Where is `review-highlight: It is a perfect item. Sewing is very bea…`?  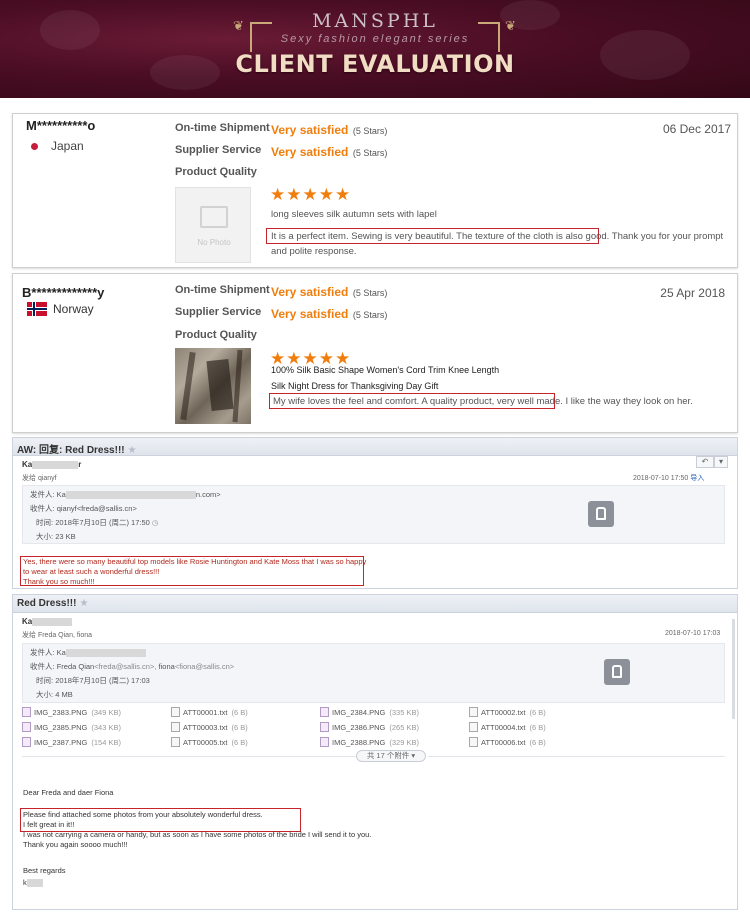 review-highlight: It is a perfect item. Sewing is very bea… is located at coordinates (440, 236).